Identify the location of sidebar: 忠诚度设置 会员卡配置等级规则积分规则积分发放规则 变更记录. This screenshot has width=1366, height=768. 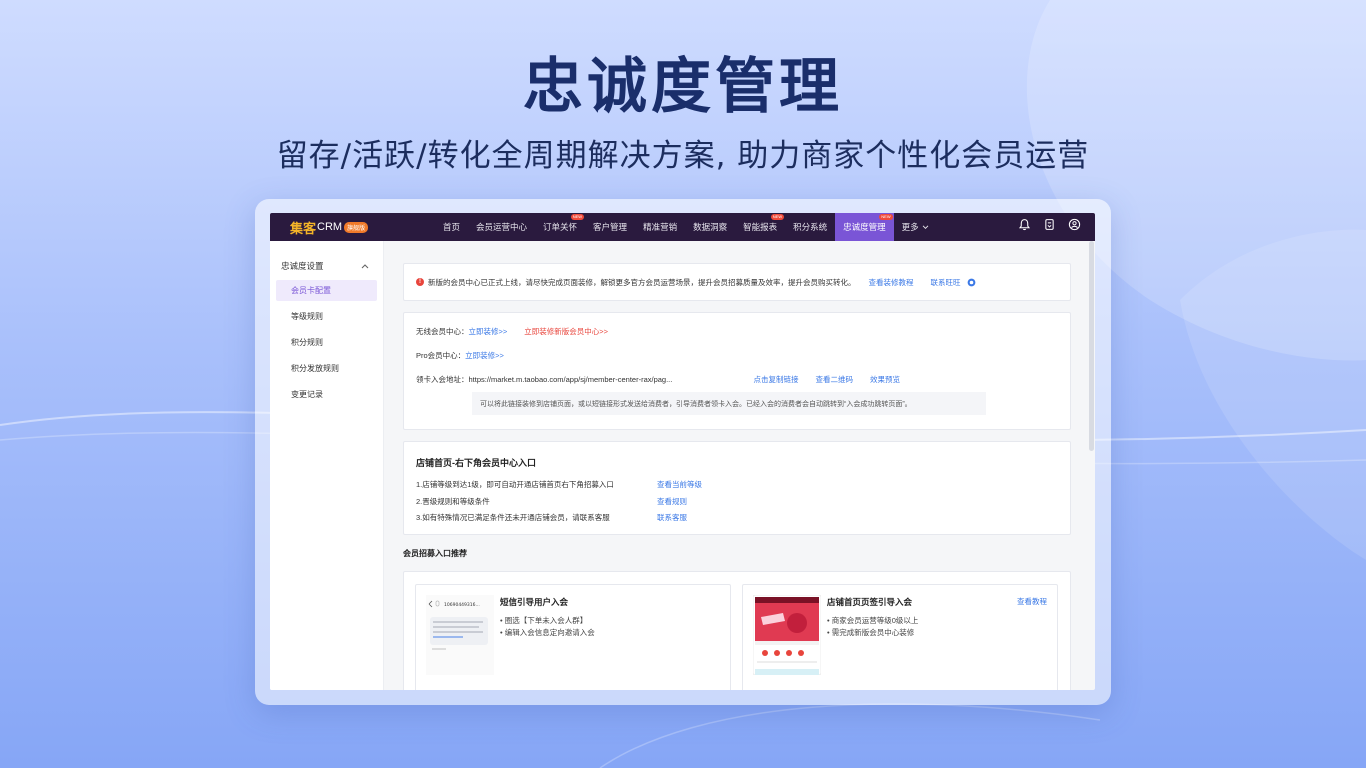
(327, 465).